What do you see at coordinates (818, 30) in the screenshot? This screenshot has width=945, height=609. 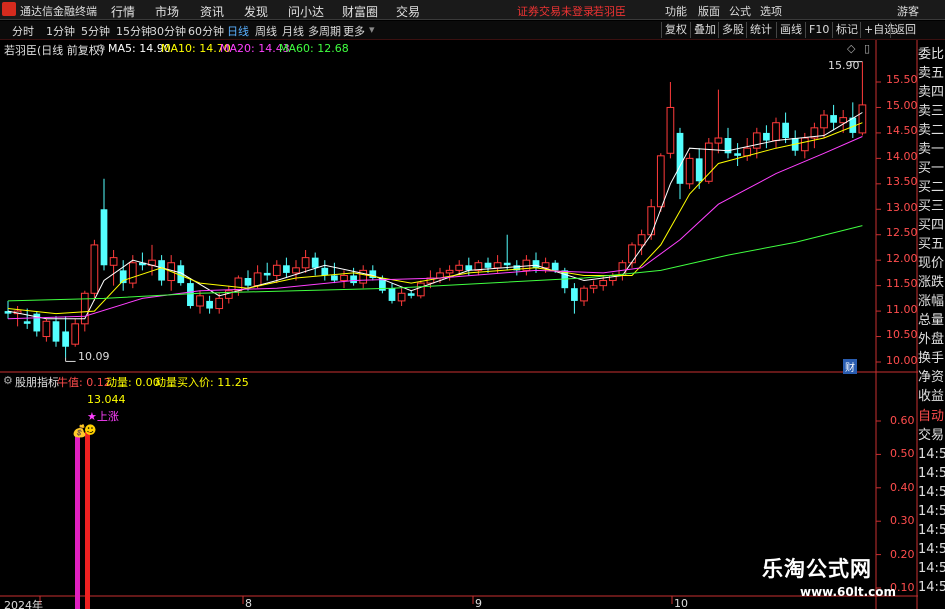 I see `tool-f10-button: F10` at bounding box center [818, 30].